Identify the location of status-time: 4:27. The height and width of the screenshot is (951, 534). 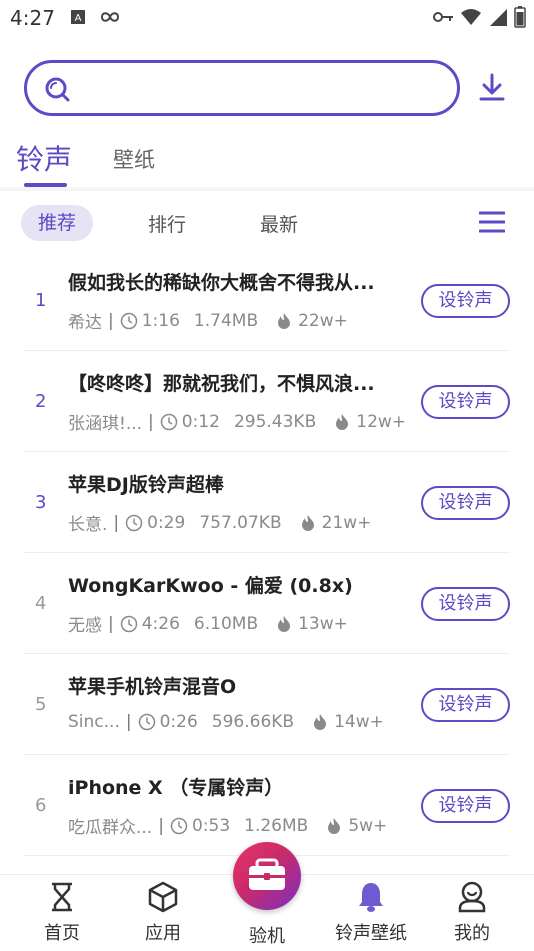
(32, 18).